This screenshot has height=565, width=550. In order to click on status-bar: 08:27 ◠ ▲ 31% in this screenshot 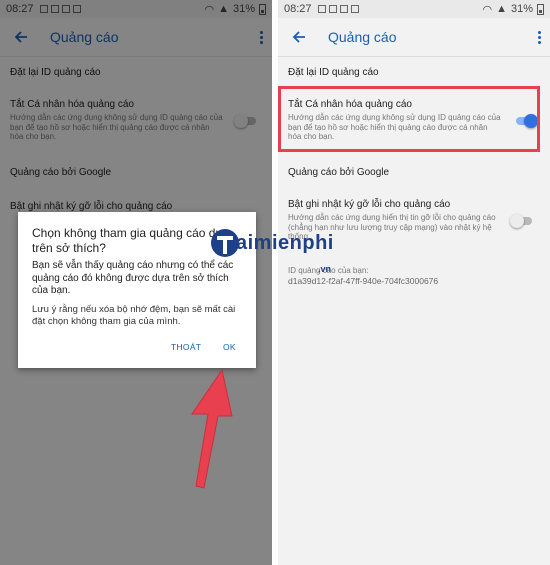, I will do `click(414, 9)`.